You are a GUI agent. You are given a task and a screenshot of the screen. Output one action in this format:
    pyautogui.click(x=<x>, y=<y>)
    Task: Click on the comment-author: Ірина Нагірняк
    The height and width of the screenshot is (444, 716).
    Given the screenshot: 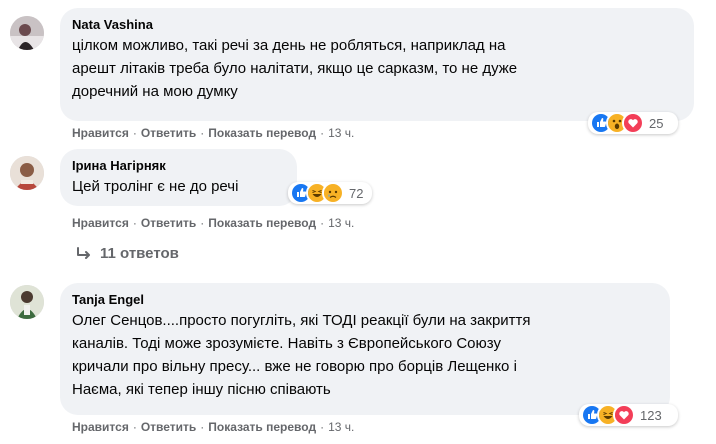 What is the action you would take?
    pyautogui.click(x=178, y=165)
    